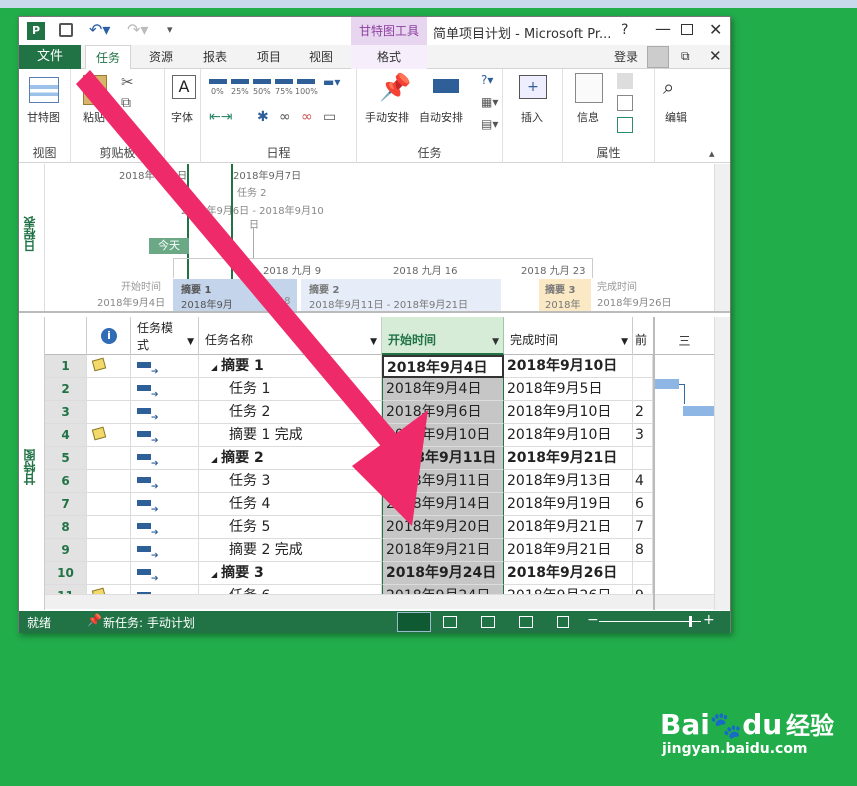 This screenshot has width=857, height=786. I want to click on gantt-bar-task1, so click(667, 384).